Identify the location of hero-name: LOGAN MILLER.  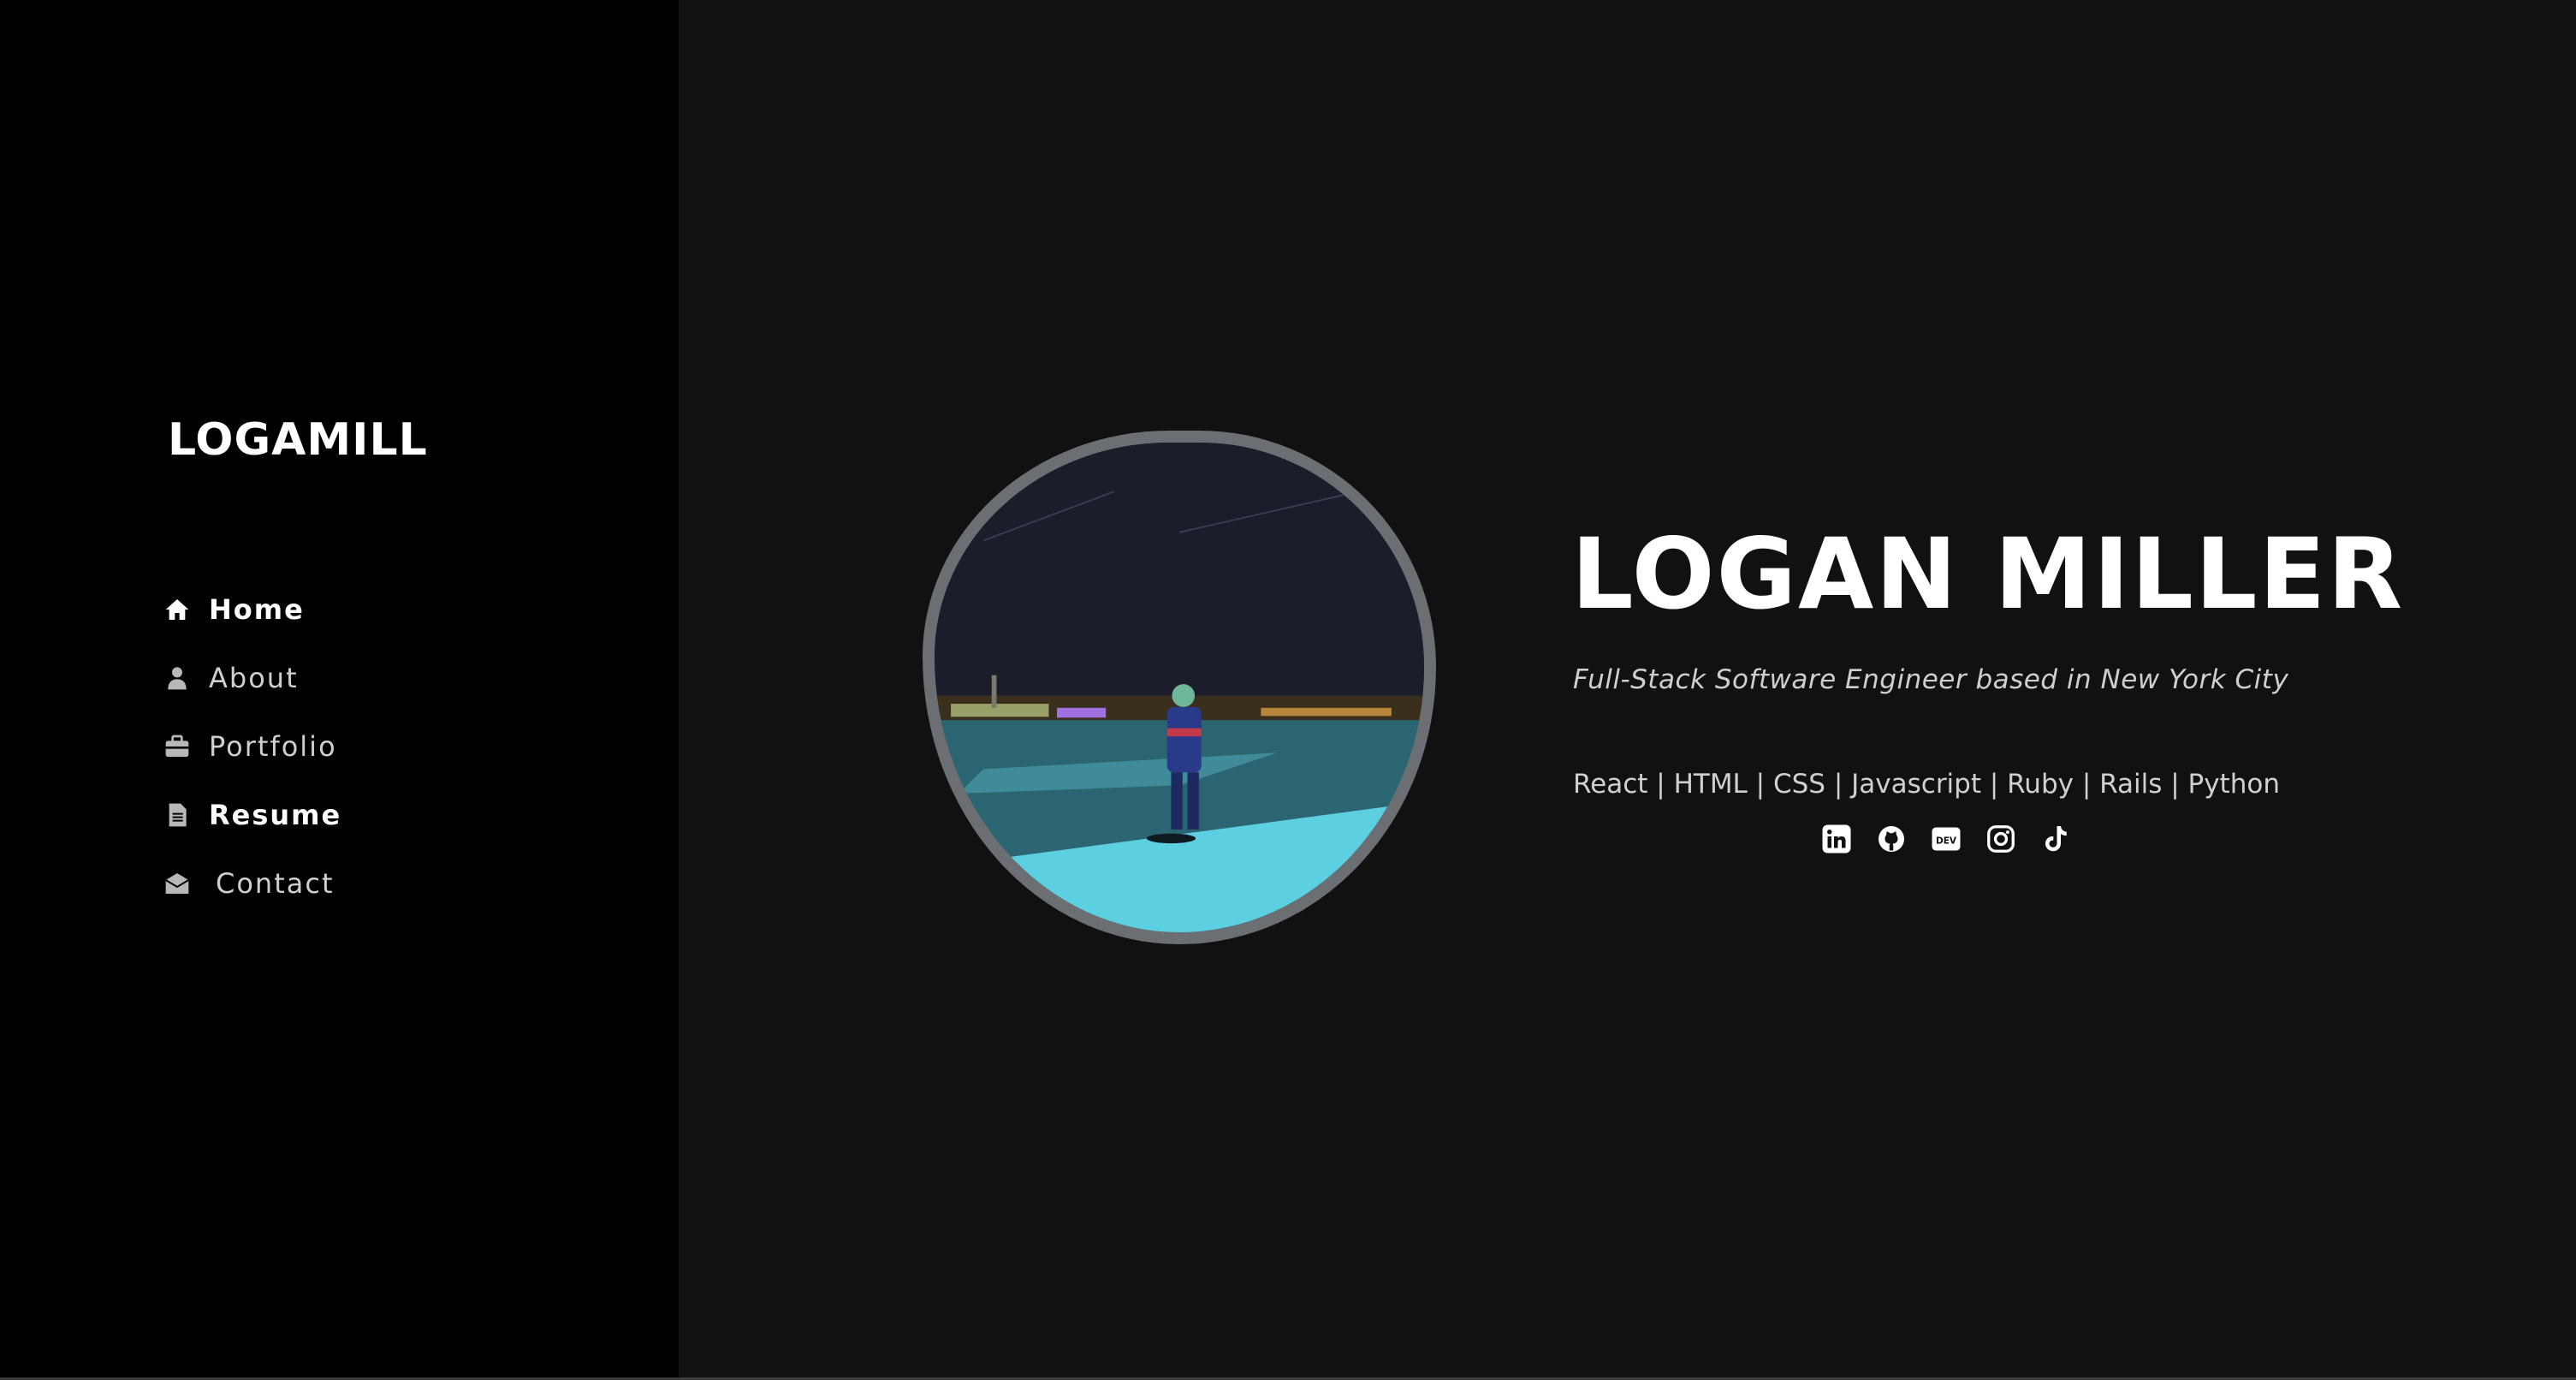
(1988, 574).